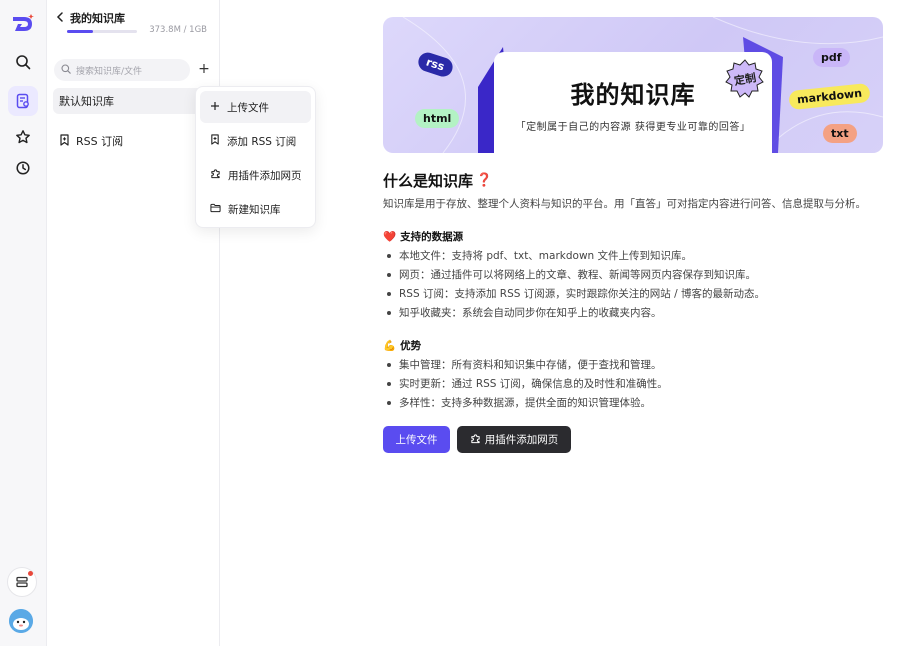  Describe the element at coordinates (437, 118) in the screenshot. I see `tag-html: html` at that location.